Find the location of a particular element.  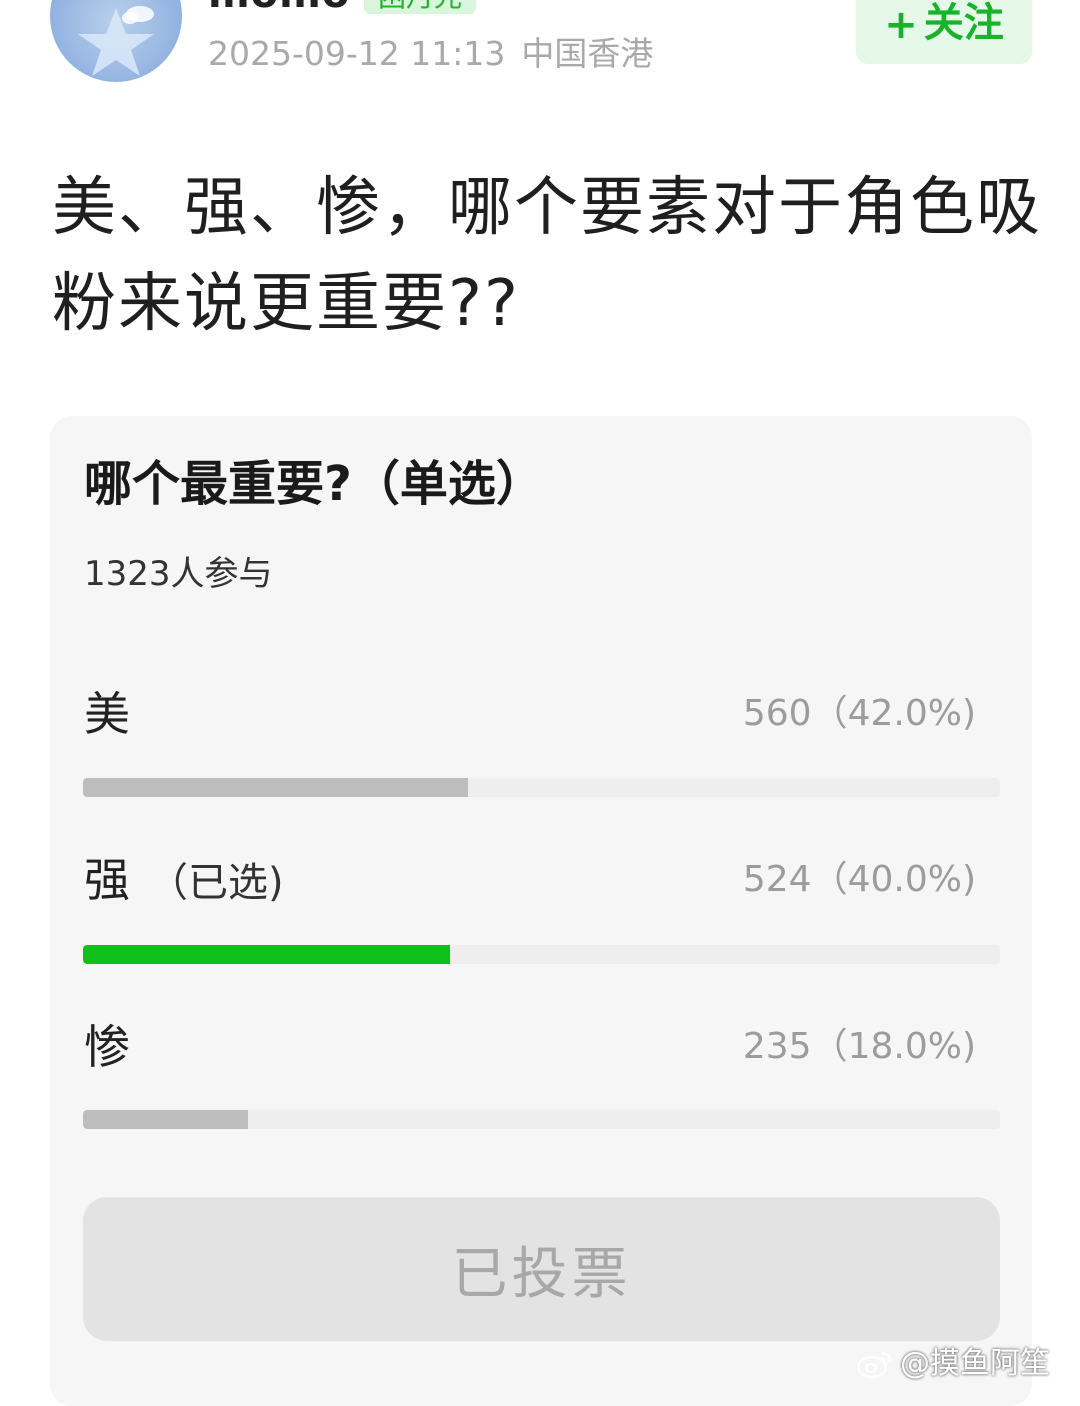

option-text: 美 is located at coordinates (107, 714).